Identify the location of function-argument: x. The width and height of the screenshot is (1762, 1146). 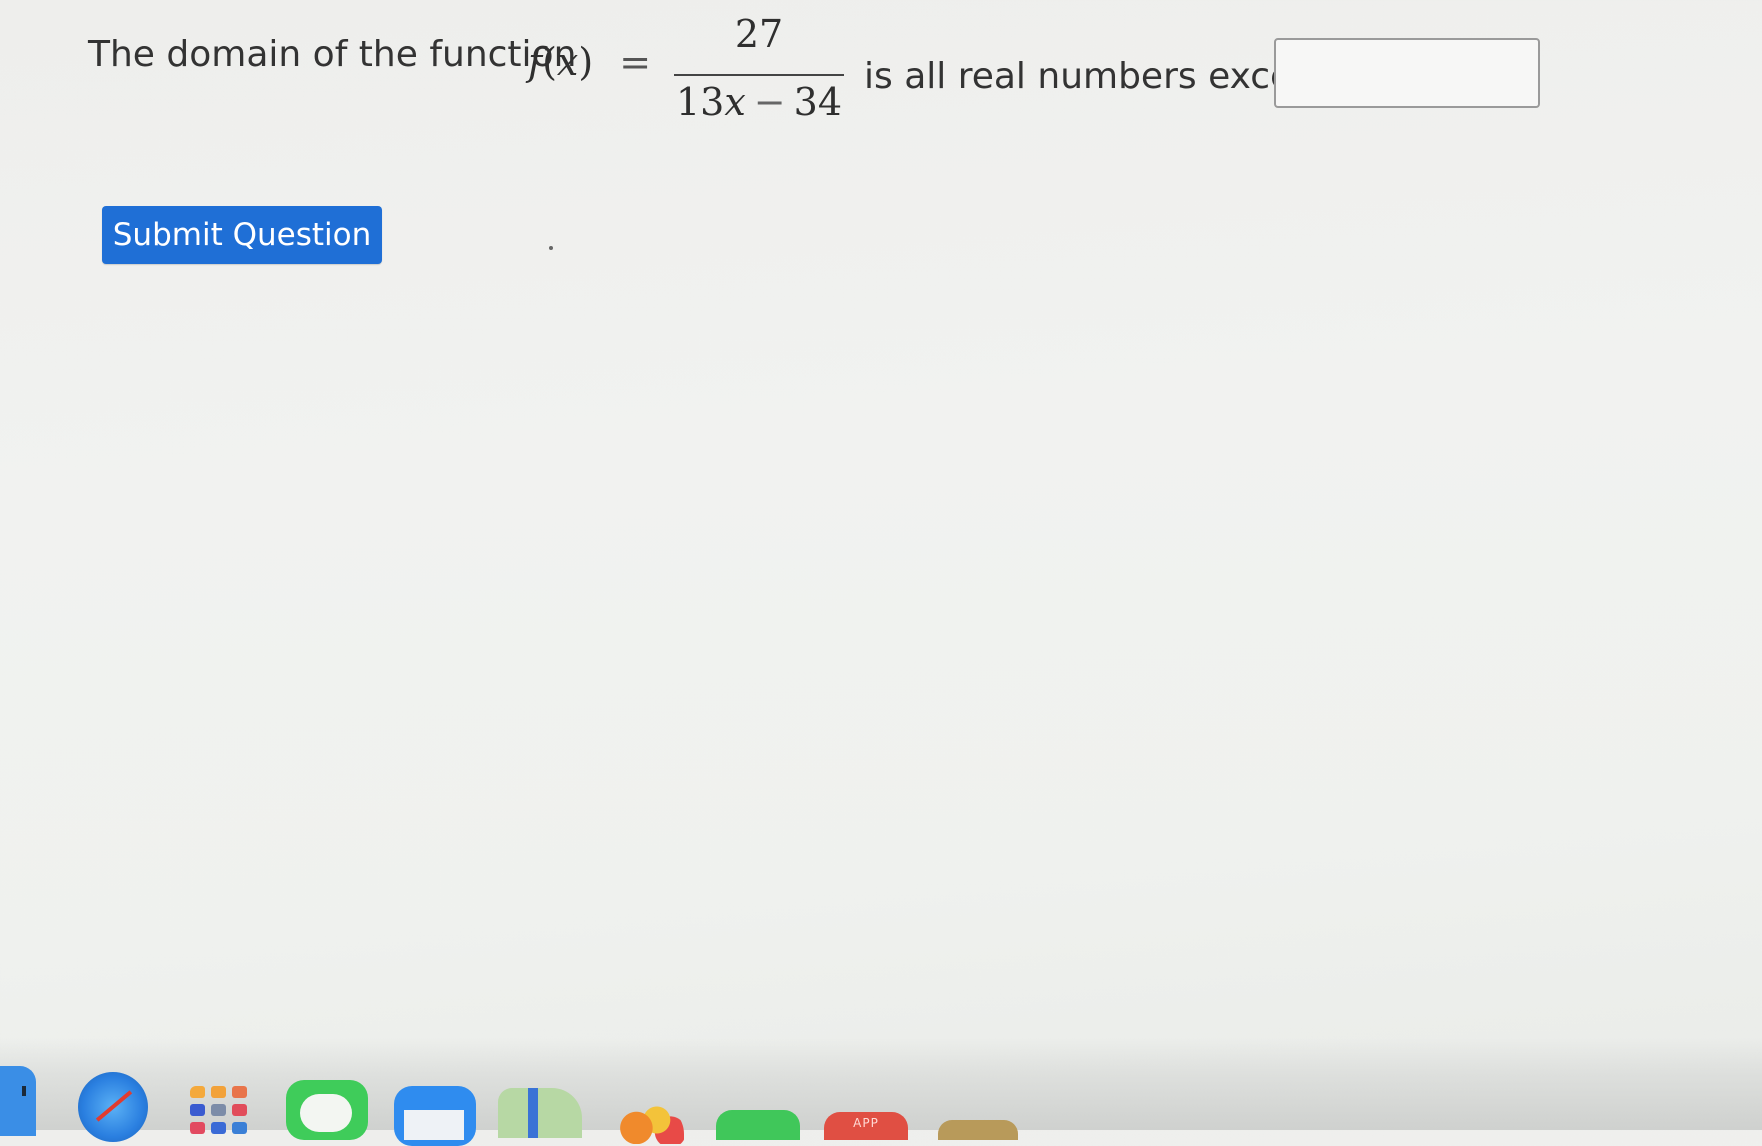
(567, 62).